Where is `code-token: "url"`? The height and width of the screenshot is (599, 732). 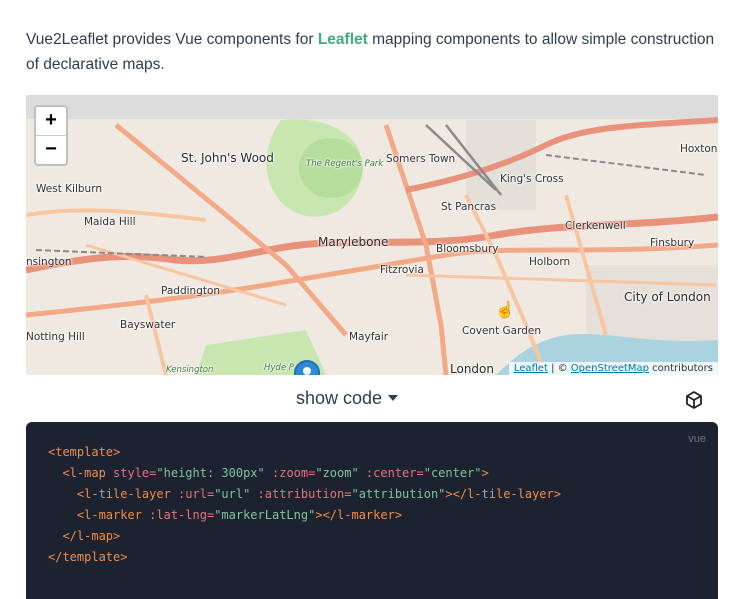 code-token: "url" is located at coordinates (232, 494).